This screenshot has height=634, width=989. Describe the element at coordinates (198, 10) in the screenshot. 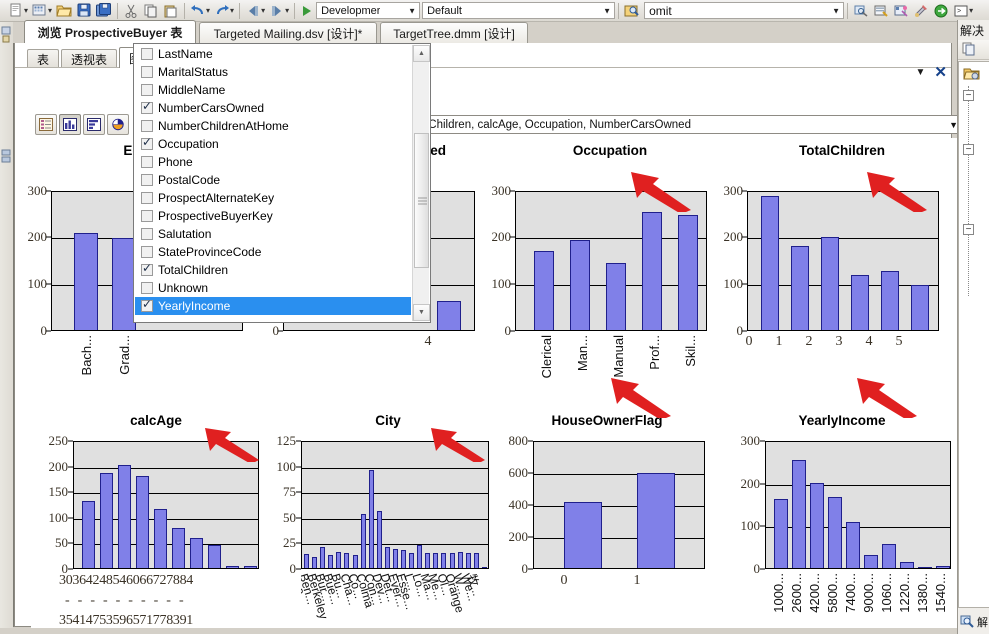

I see `undo-icon` at that location.